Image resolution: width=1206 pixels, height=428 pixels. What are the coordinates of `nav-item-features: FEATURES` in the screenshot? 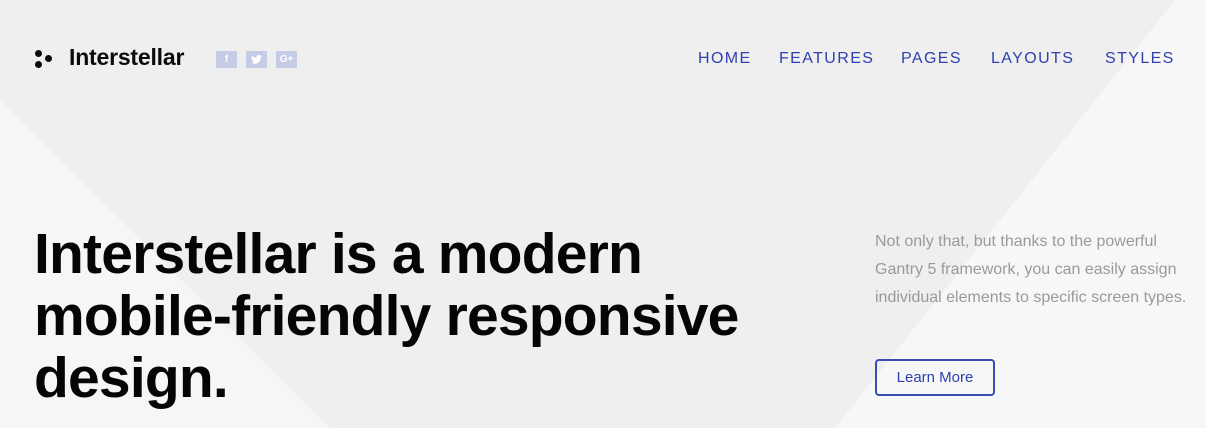 It's located at (826, 59).